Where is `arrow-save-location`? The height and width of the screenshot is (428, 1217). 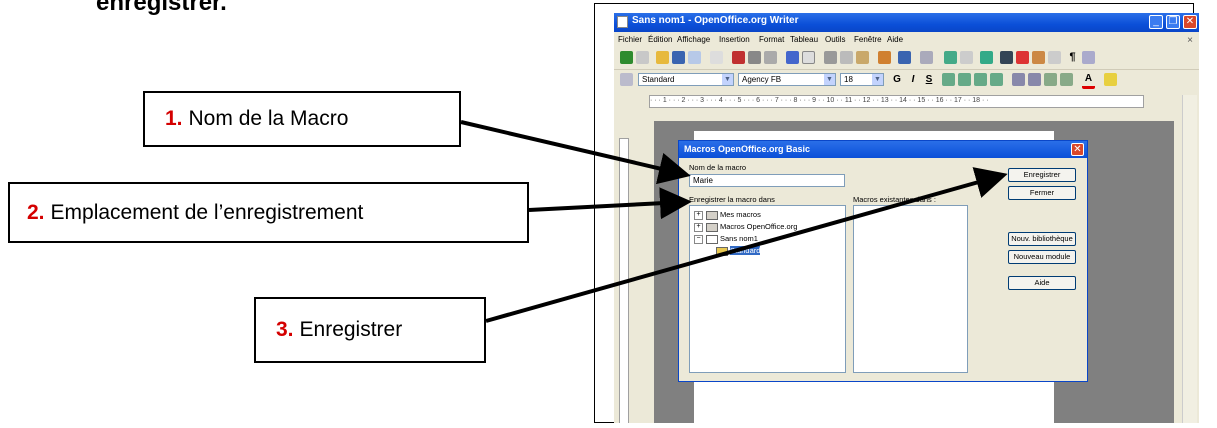 arrow-save-location is located at coordinates (610, 203).